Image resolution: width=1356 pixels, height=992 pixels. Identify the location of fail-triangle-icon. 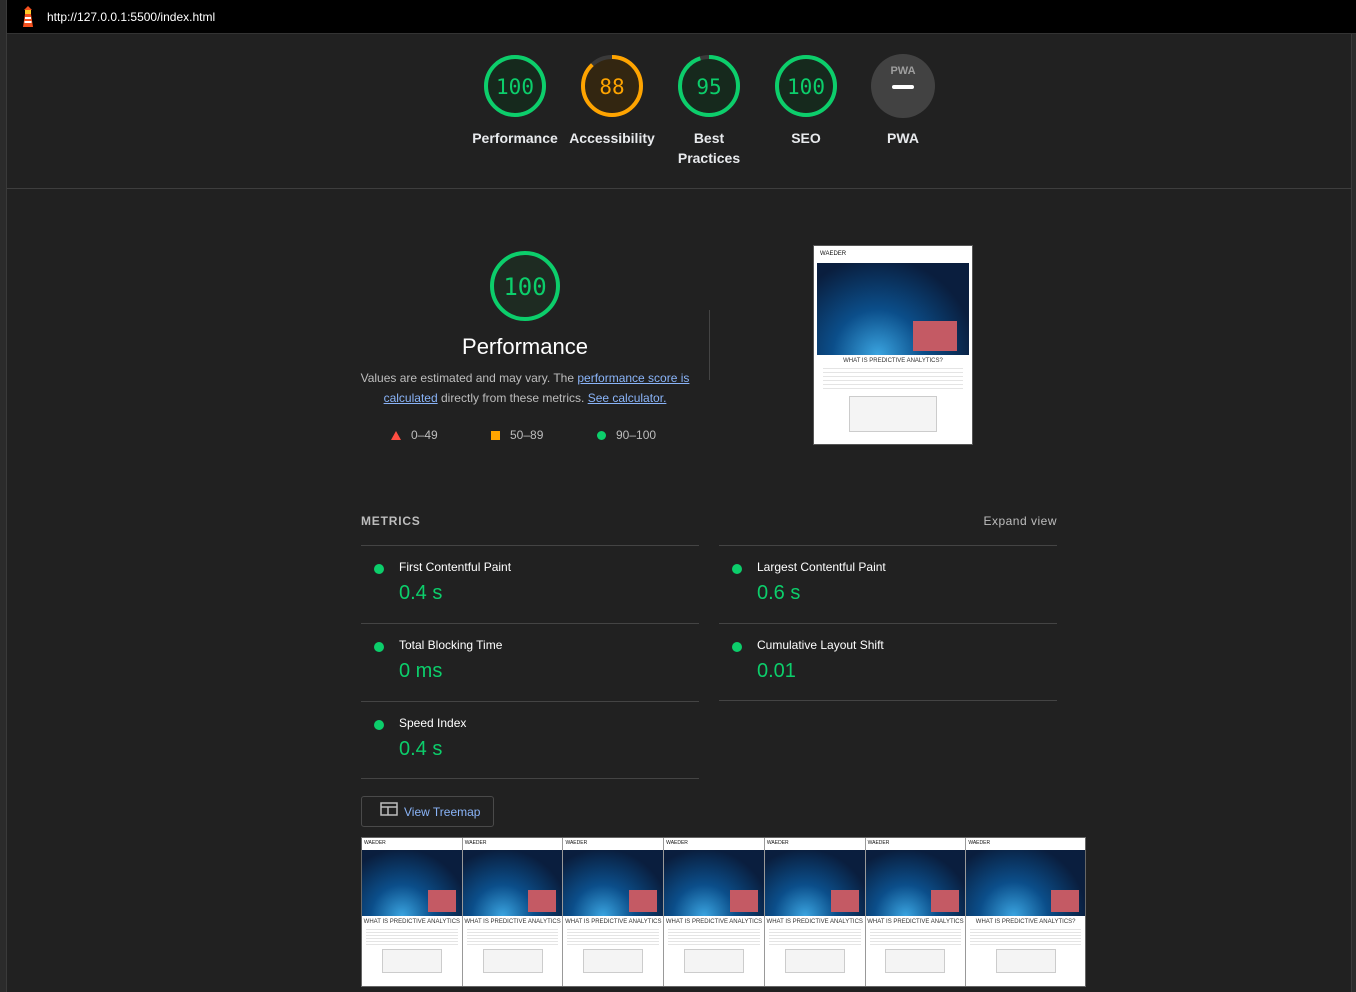
(396, 435).